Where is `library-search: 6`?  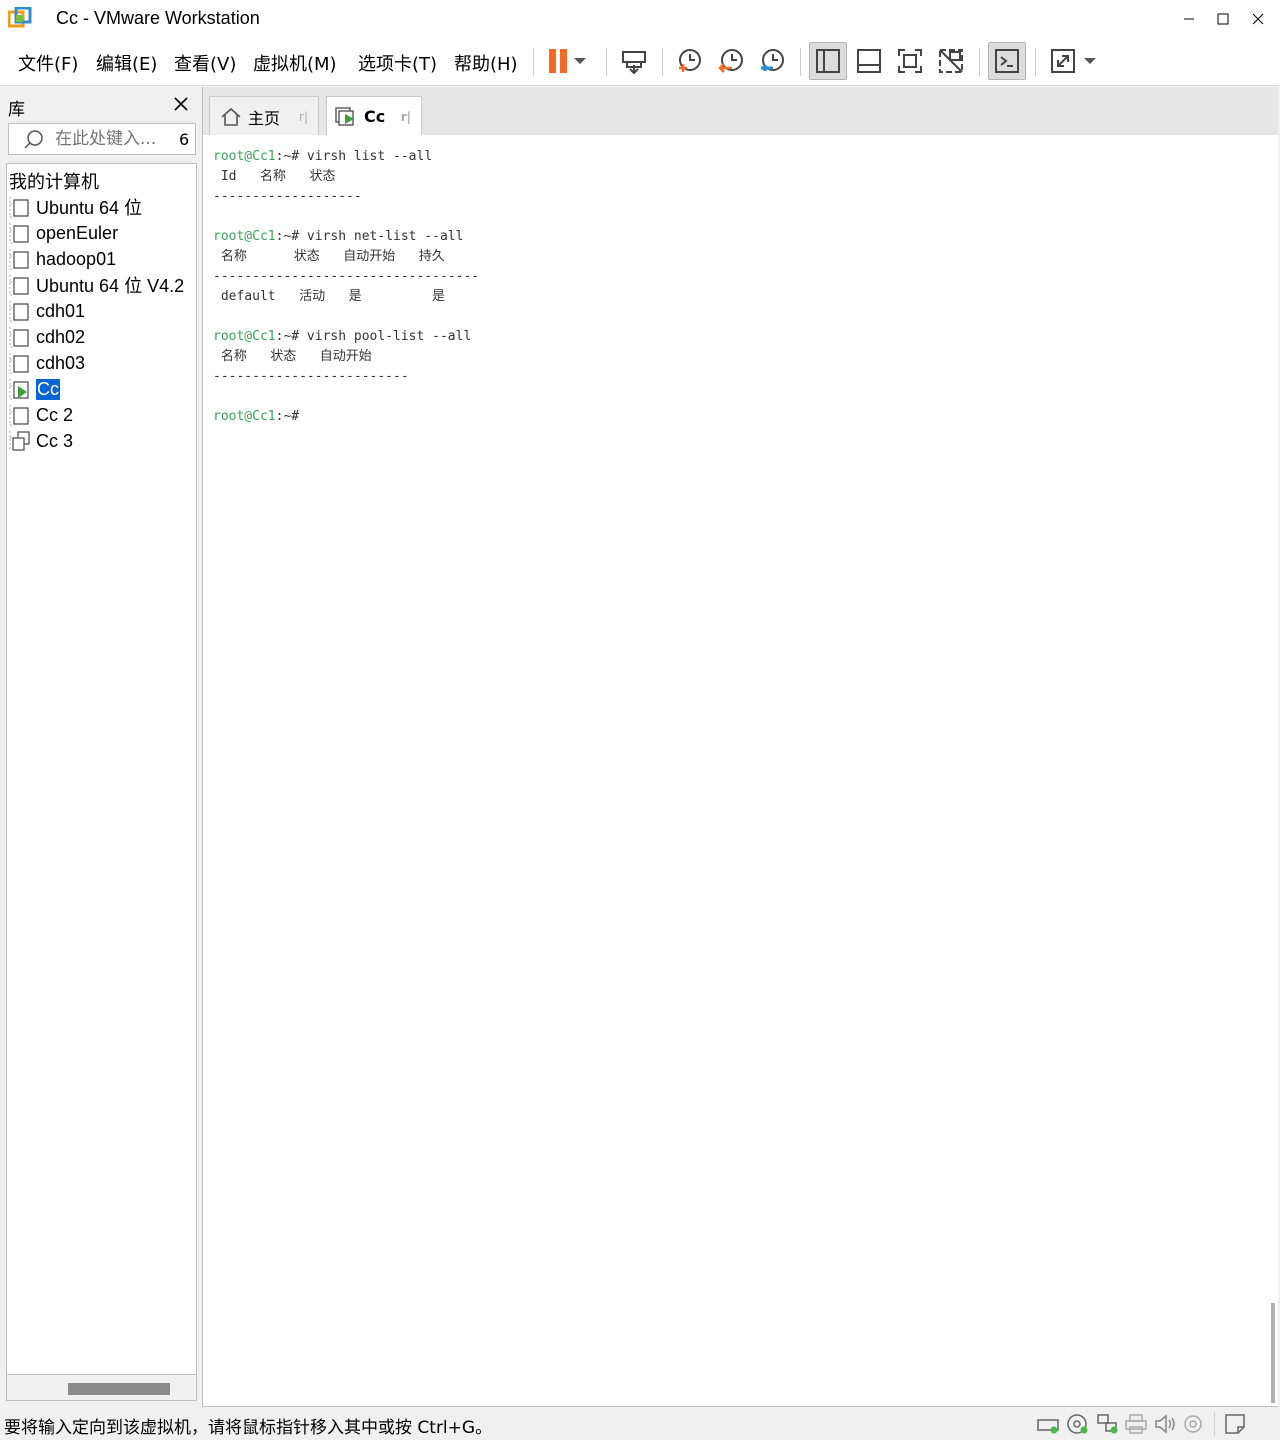
library-search: 6 is located at coordinates (102, 139).